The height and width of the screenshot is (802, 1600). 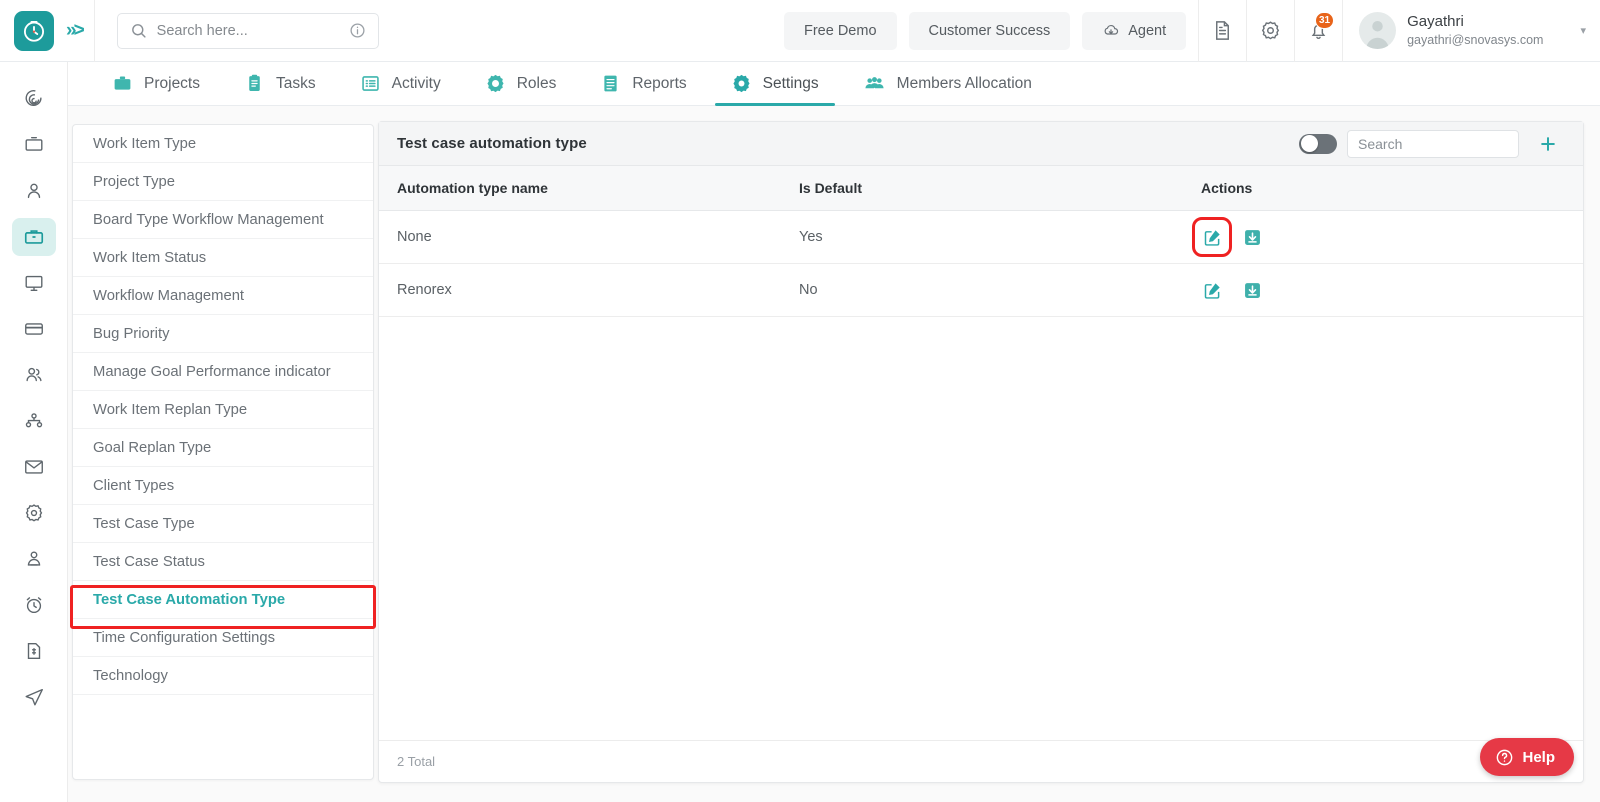 I want to click on column-header-is-default: Is Default, so click(x=982, y=188).